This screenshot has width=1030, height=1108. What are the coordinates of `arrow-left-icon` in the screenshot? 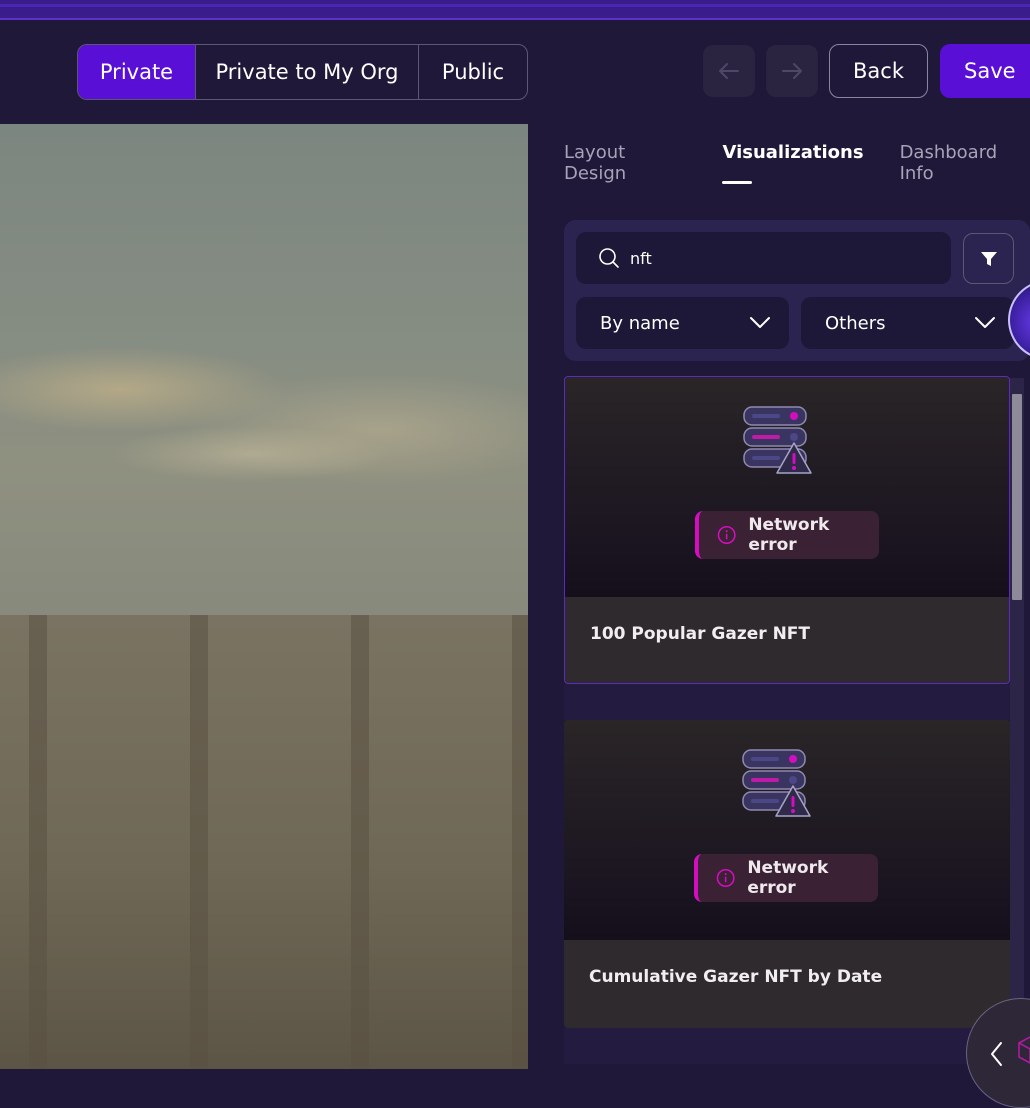 It's located at (729, 71).